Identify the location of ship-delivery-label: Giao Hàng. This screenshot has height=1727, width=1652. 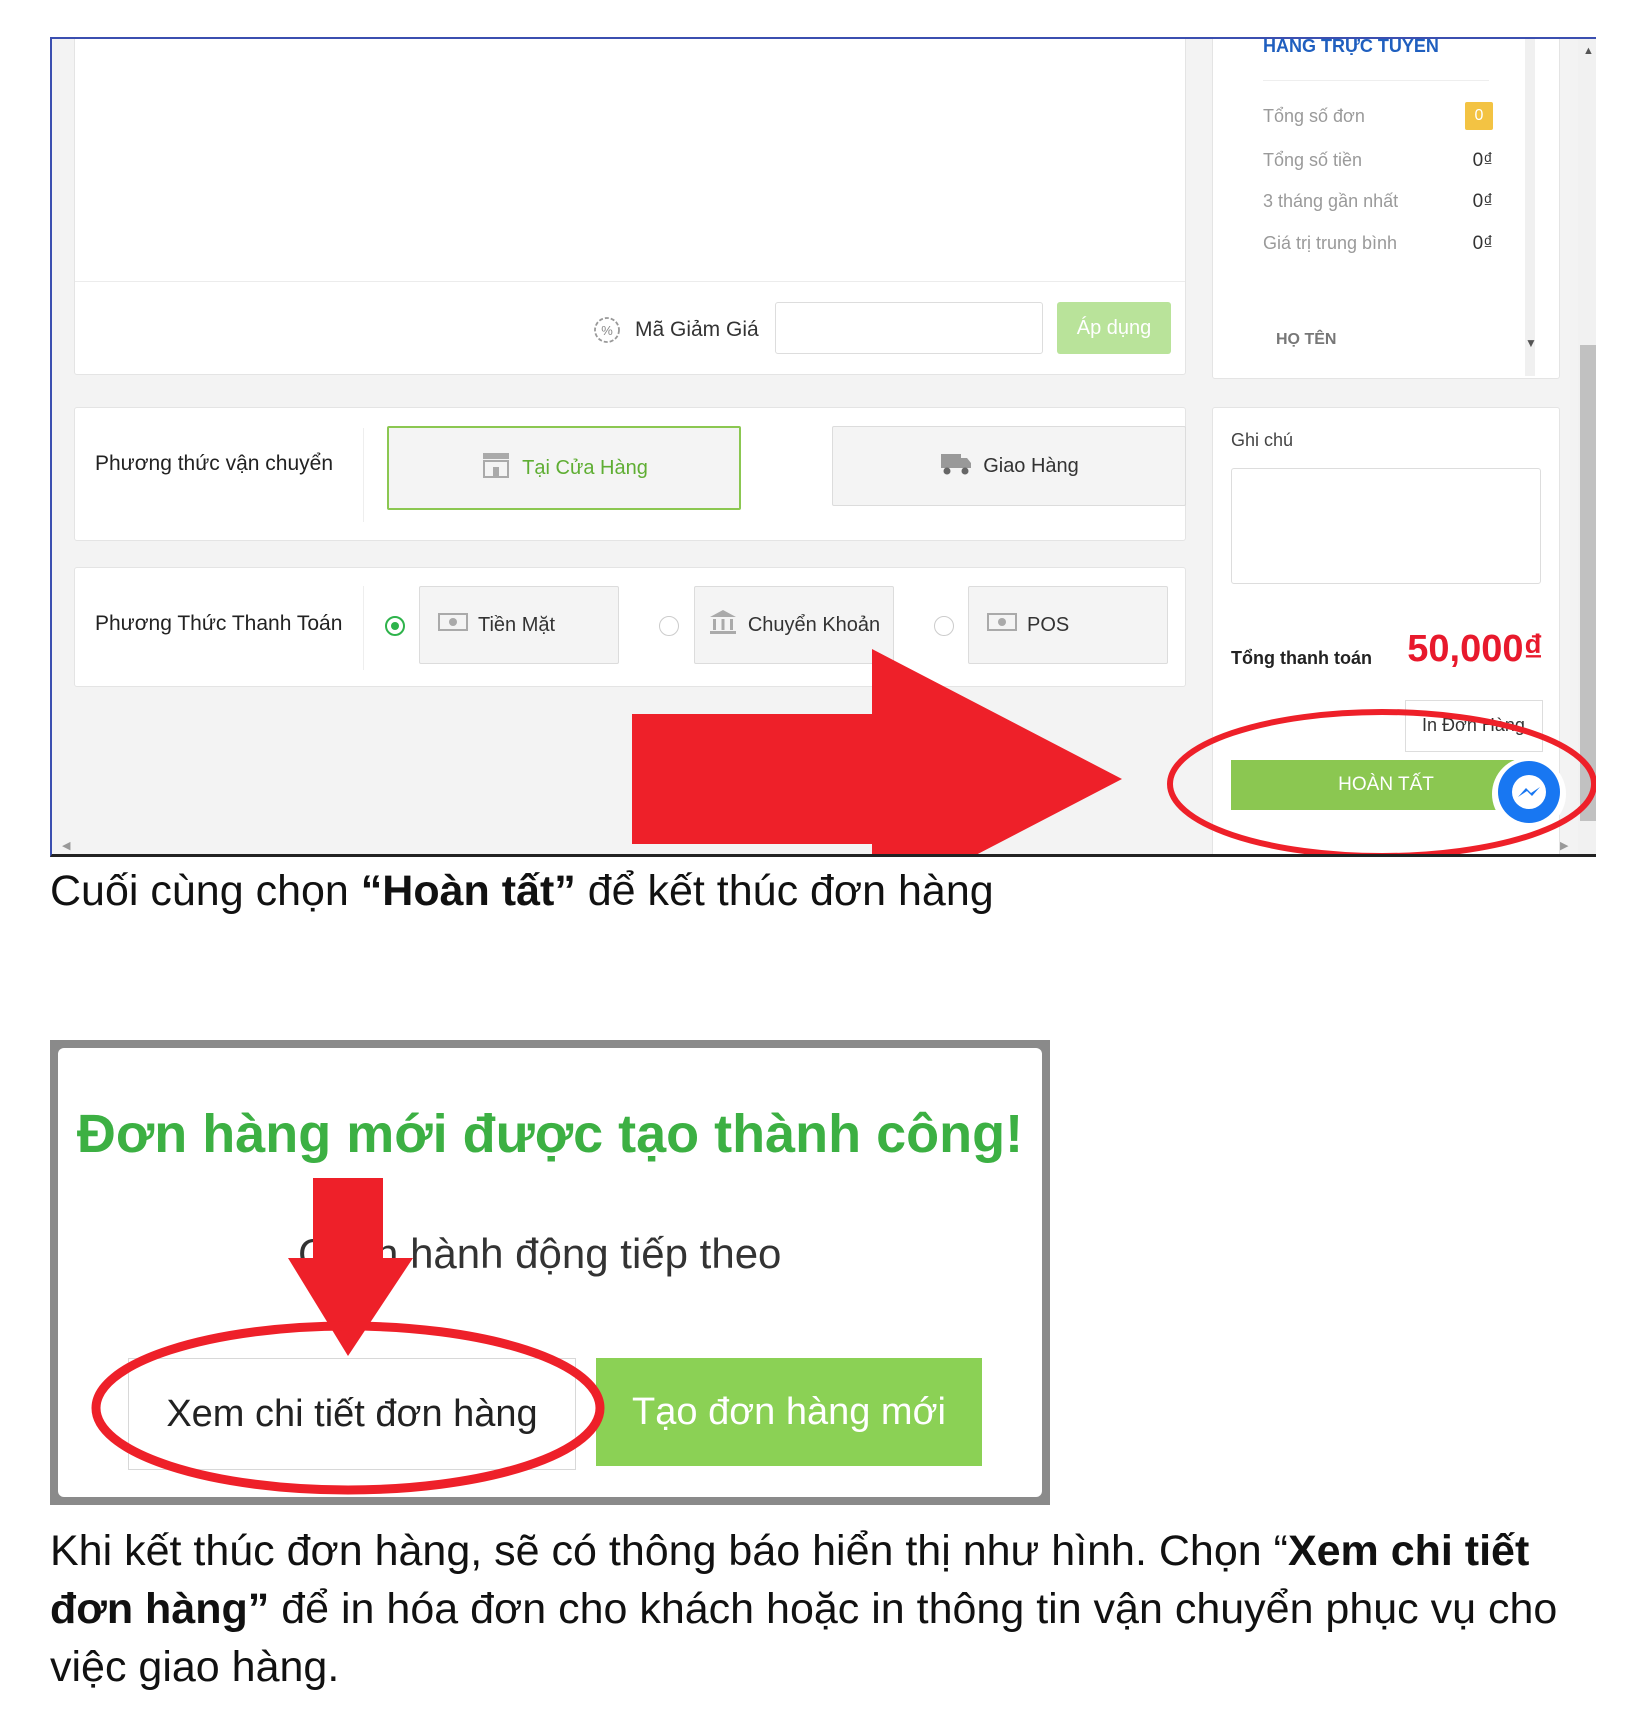
(1031, 465).